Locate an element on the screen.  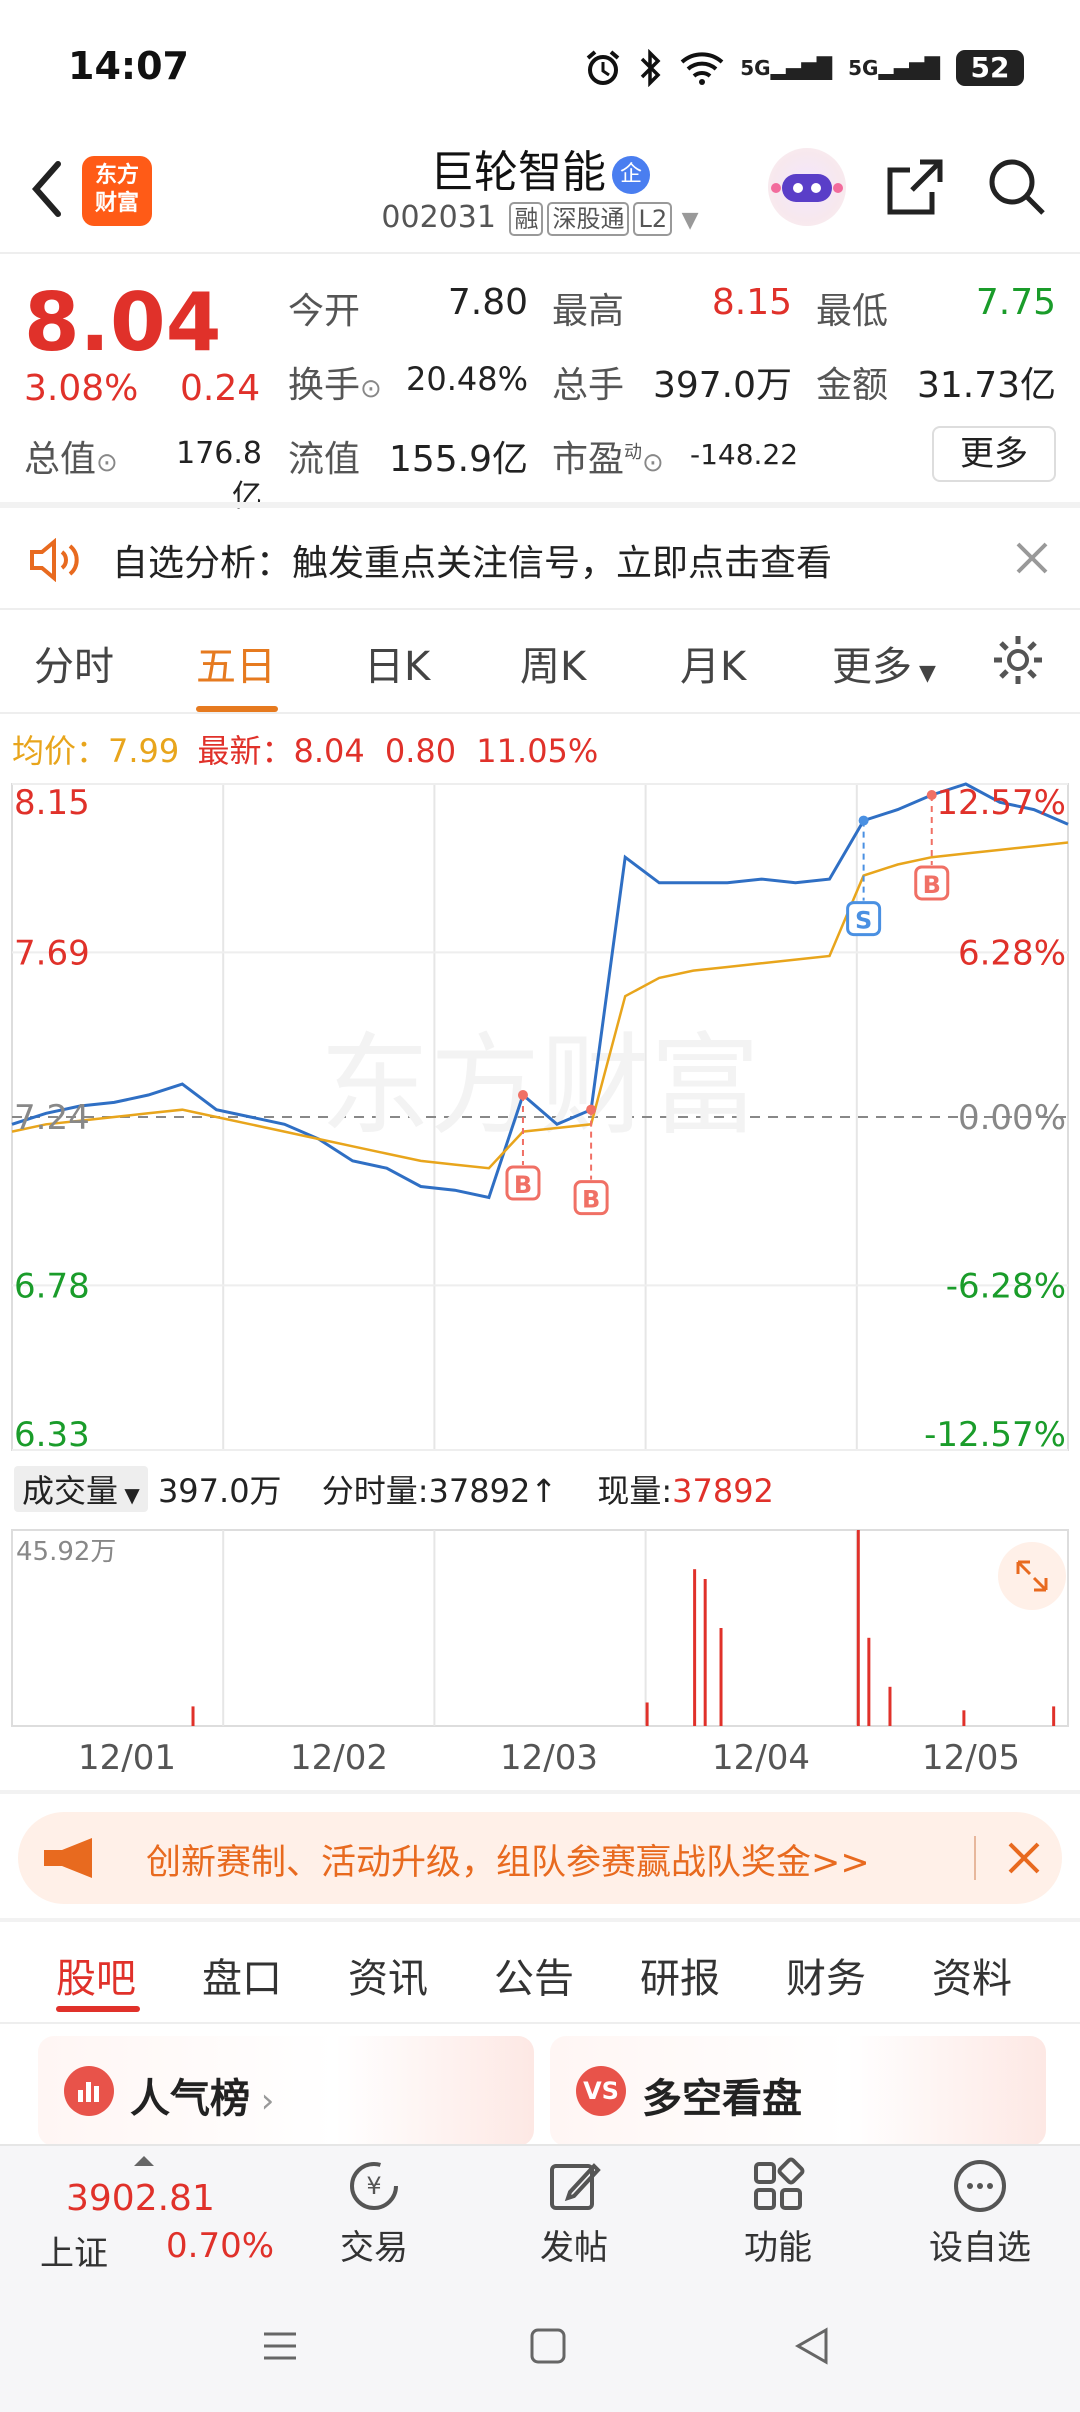
percent-tick-label: 12.57% is located at coordinates (1001, 803).